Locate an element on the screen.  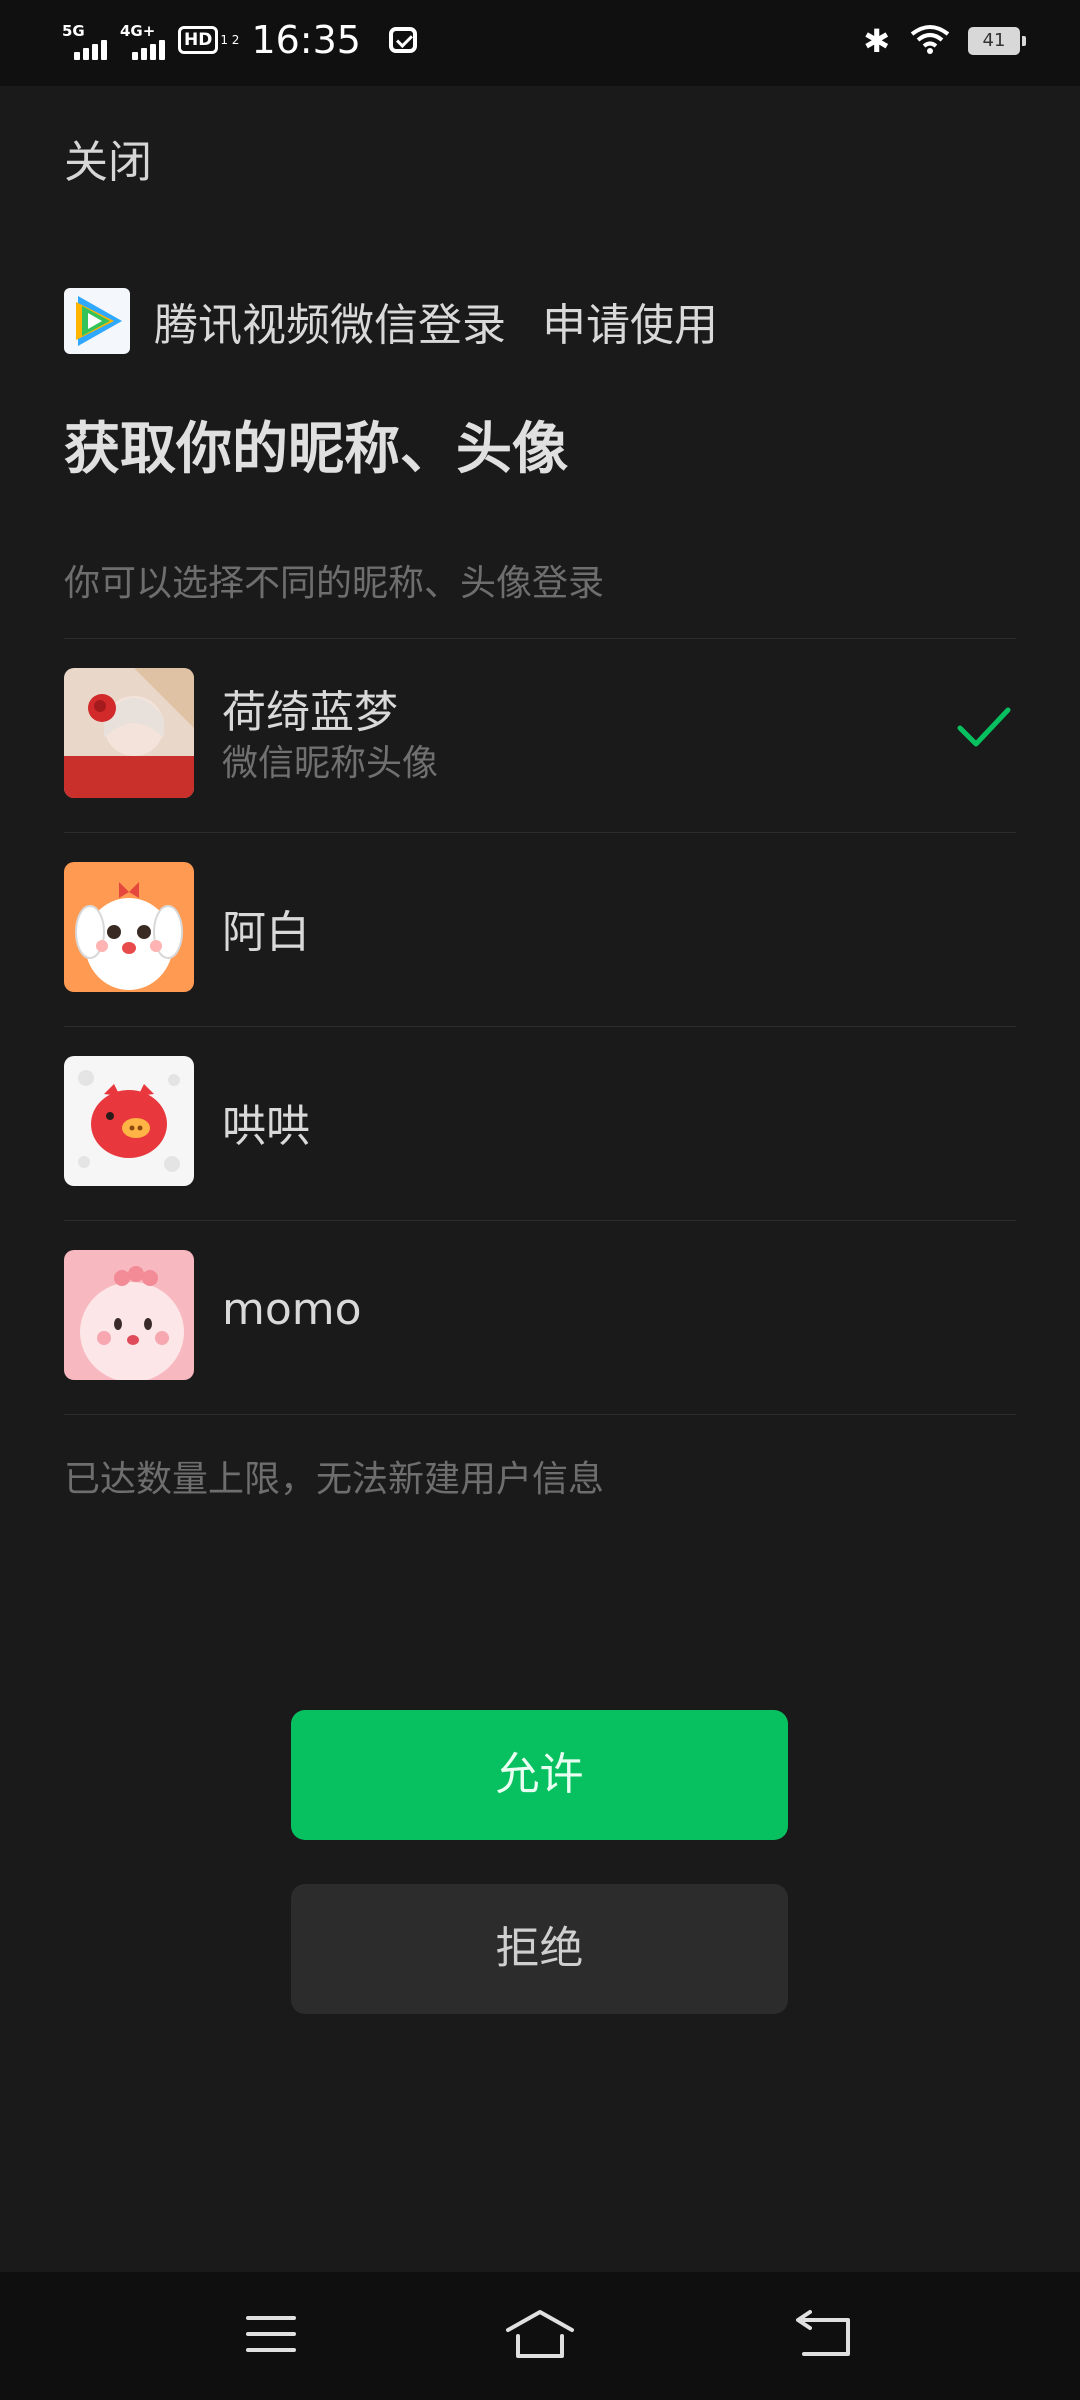
hd-label: HD is located at coordinates (198, 40).